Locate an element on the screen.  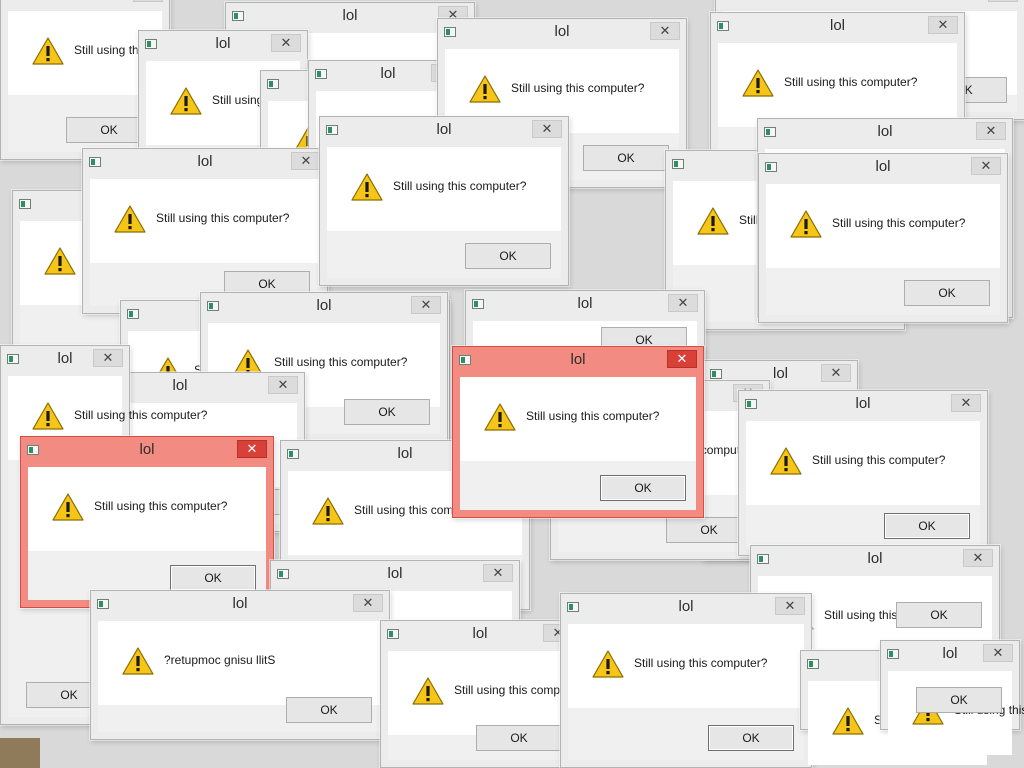
message-area: ?retupmoc gnisu llitS is located at coordinates (240, 663).